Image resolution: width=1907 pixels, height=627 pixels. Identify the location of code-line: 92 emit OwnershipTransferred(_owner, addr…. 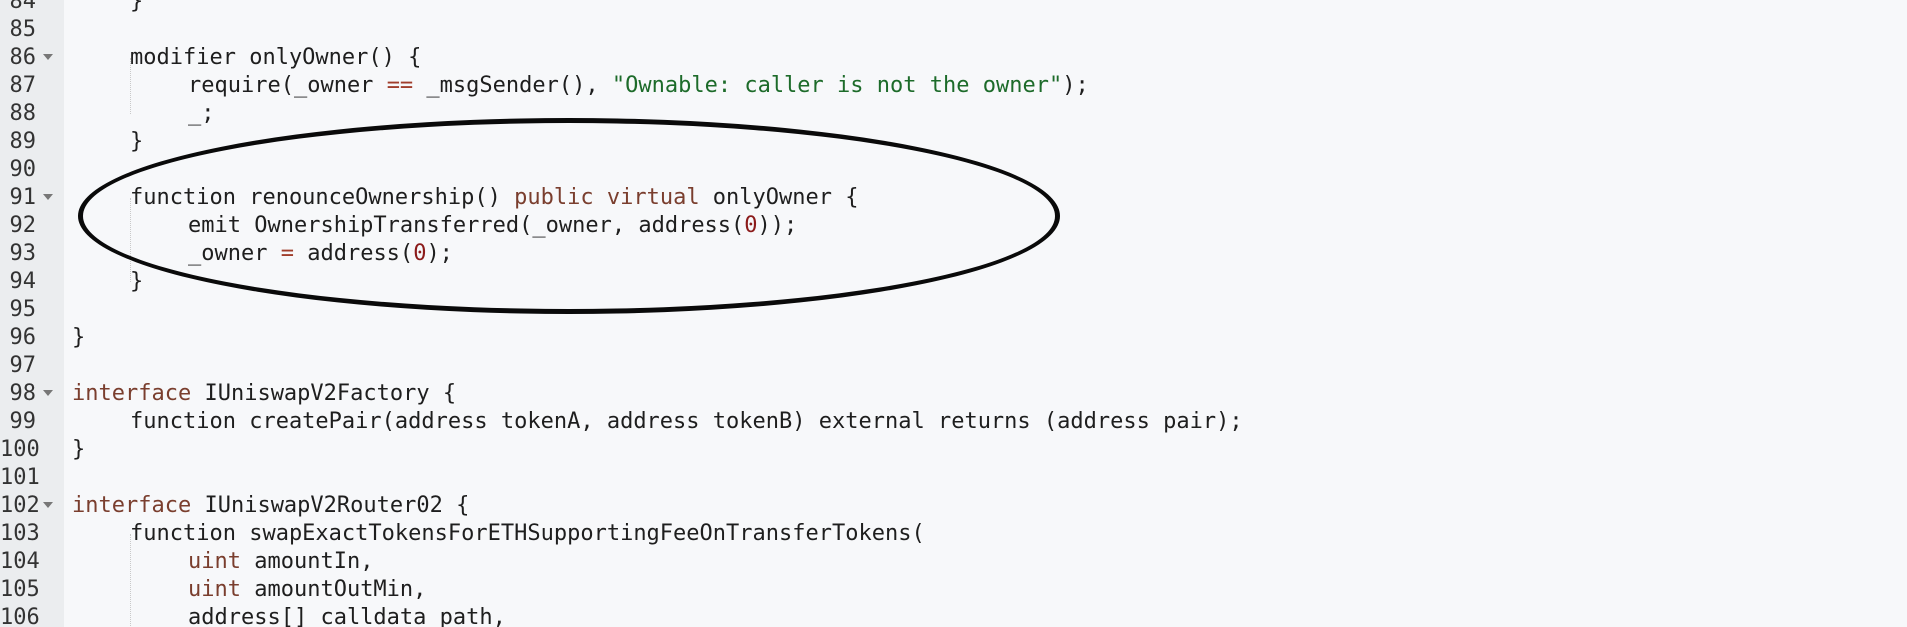
(953, 226).